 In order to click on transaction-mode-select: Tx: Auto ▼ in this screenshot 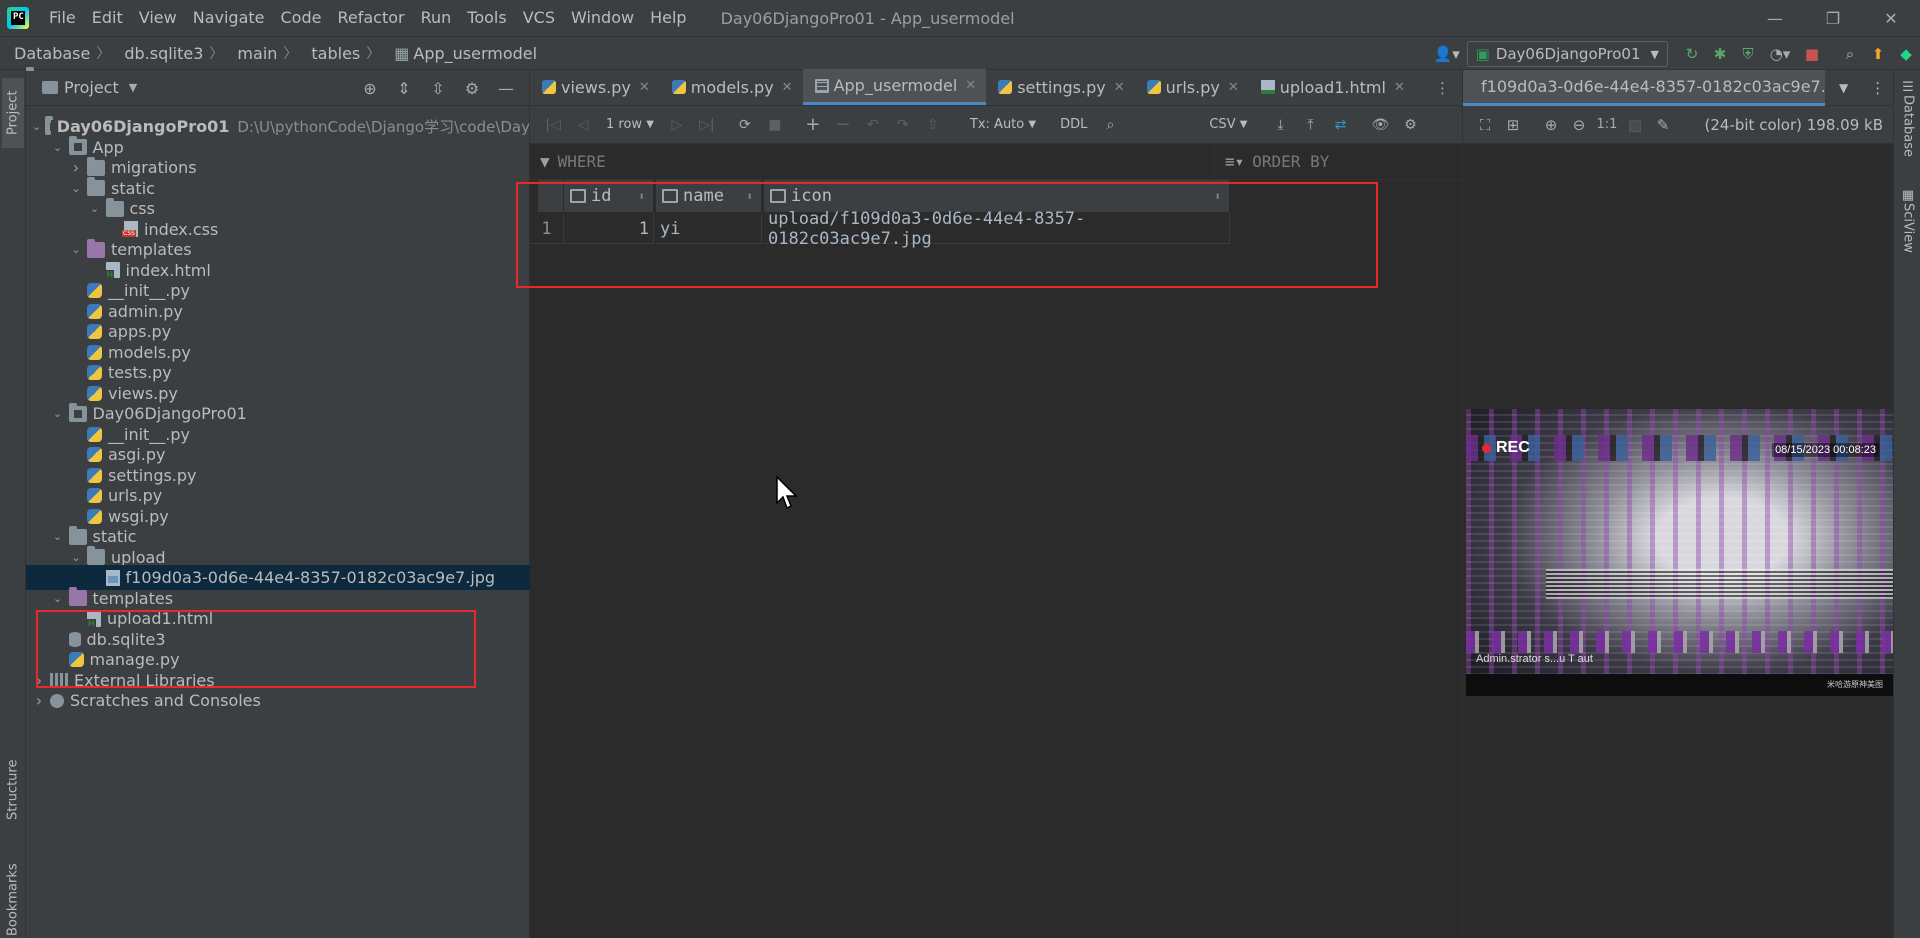, I will do `click(1003, 125)`.